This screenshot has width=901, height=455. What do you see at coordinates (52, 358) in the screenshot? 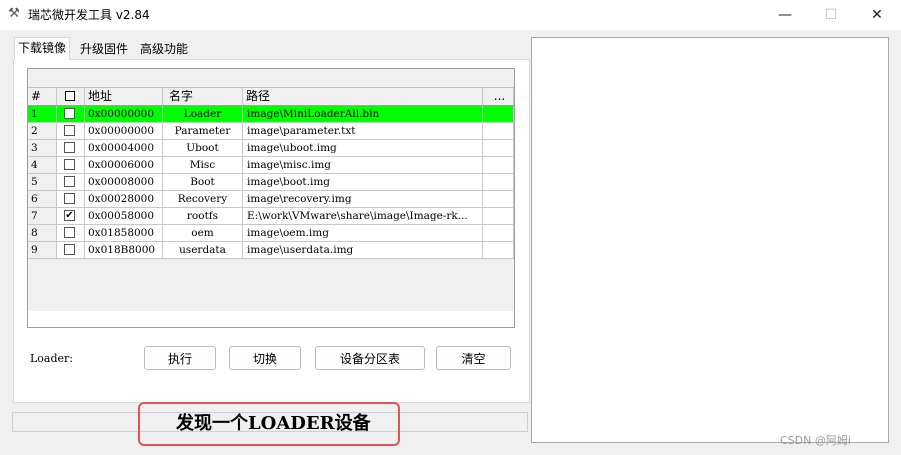
I see `loader-label: Loader:` at bounding box center [52, 358].